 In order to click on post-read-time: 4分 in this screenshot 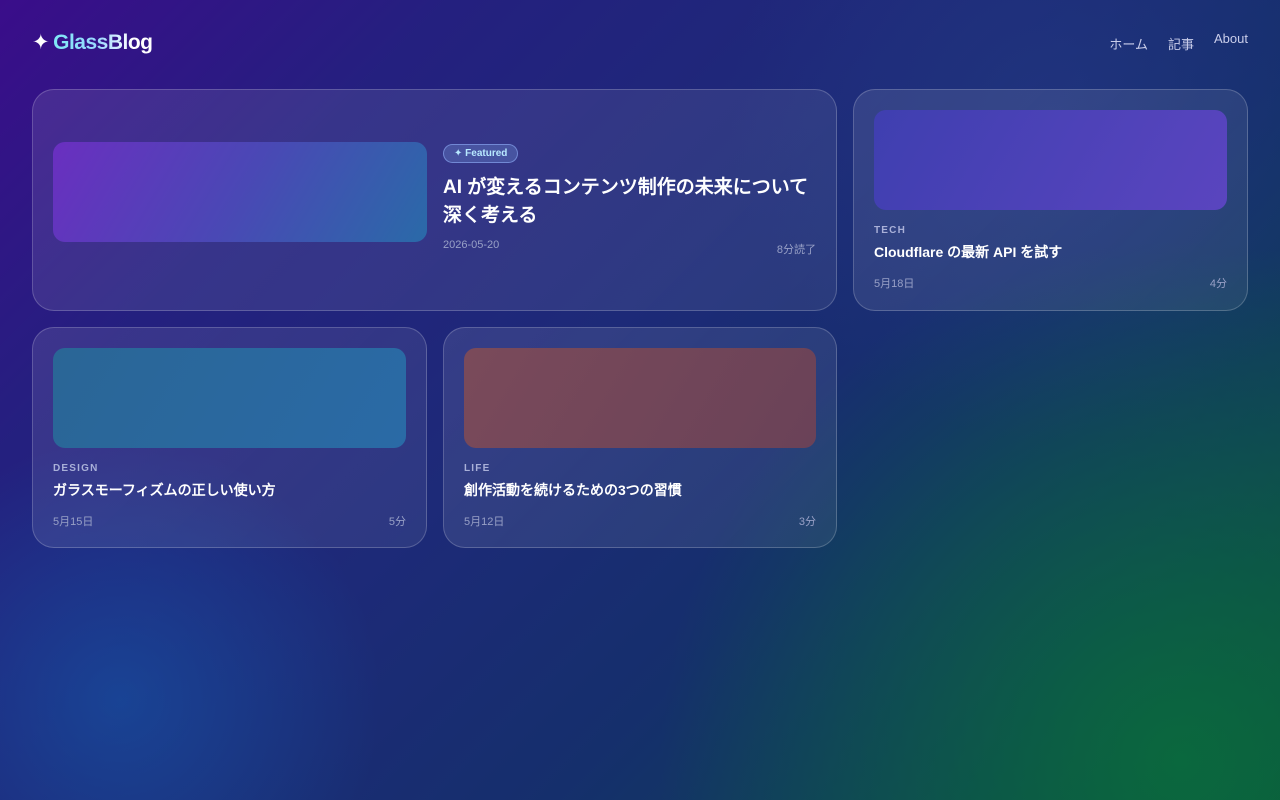, I will do `click(1218, 284)`.